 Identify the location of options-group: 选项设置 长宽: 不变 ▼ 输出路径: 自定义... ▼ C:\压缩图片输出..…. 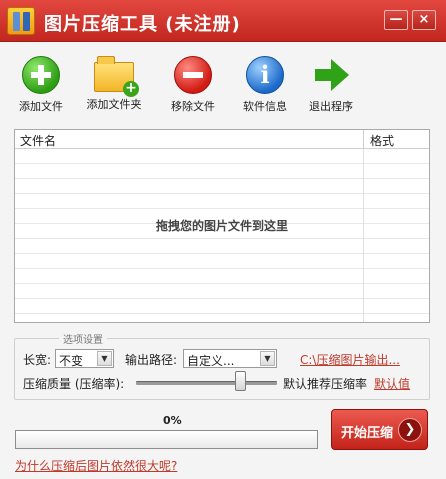
(222, 365).